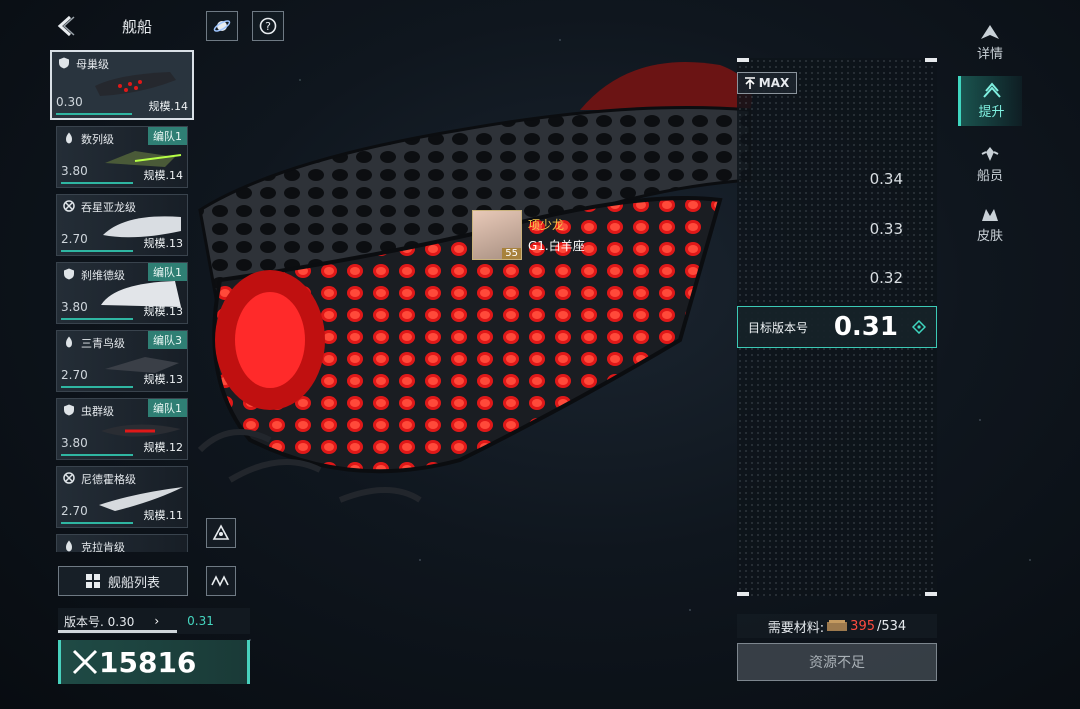 This screenshot has width=1080, height=709. I want to click on planet-button, so click(222, 26).